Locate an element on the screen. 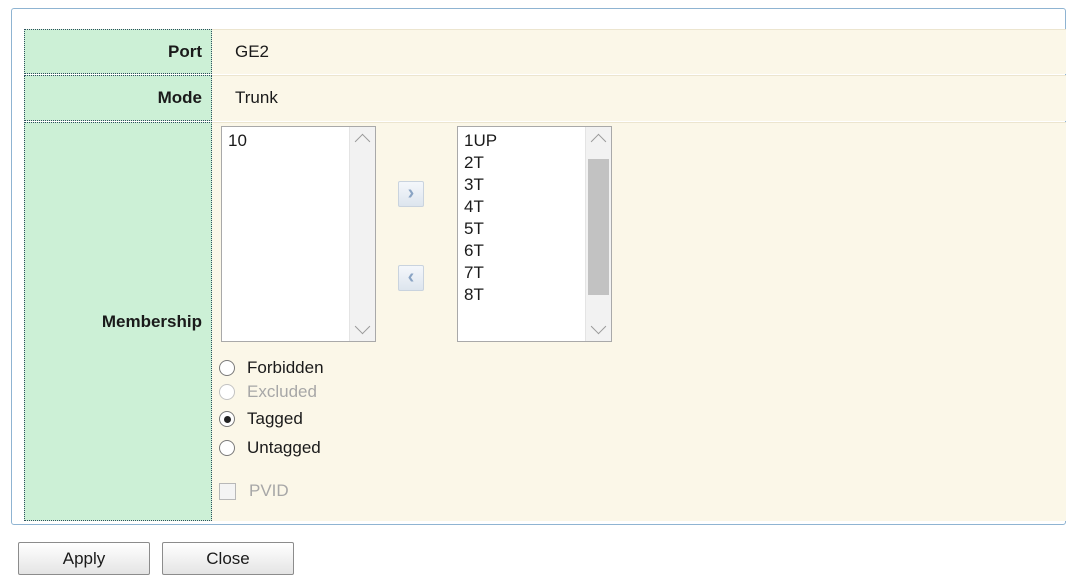 The image size is (1066, 575). list-item: 10 is located at coordinates (237, 141).